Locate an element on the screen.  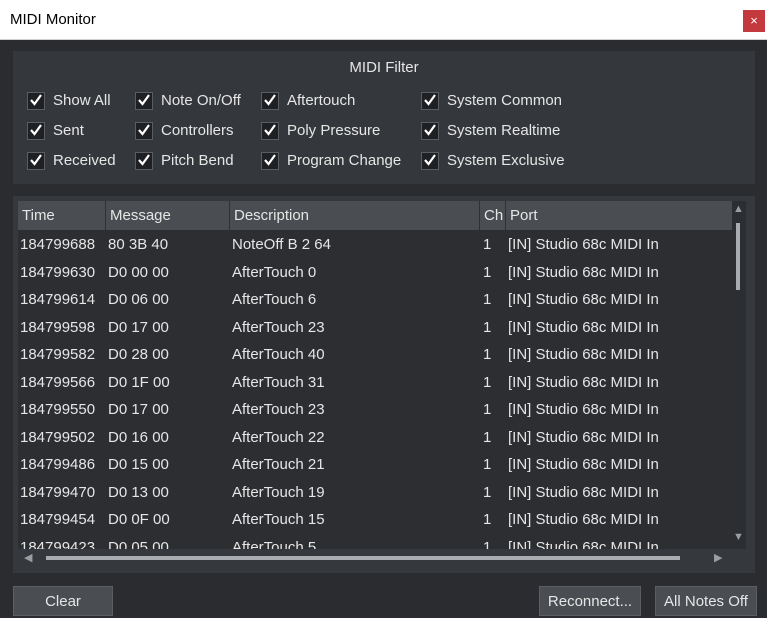
cell-message: D0 13 00 is located at coordinates (138, 492).